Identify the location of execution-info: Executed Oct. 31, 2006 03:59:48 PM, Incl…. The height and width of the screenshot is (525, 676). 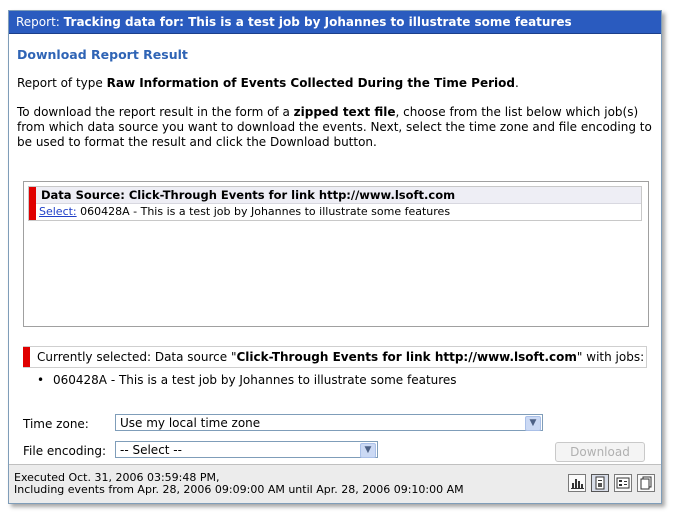
(239, 484).